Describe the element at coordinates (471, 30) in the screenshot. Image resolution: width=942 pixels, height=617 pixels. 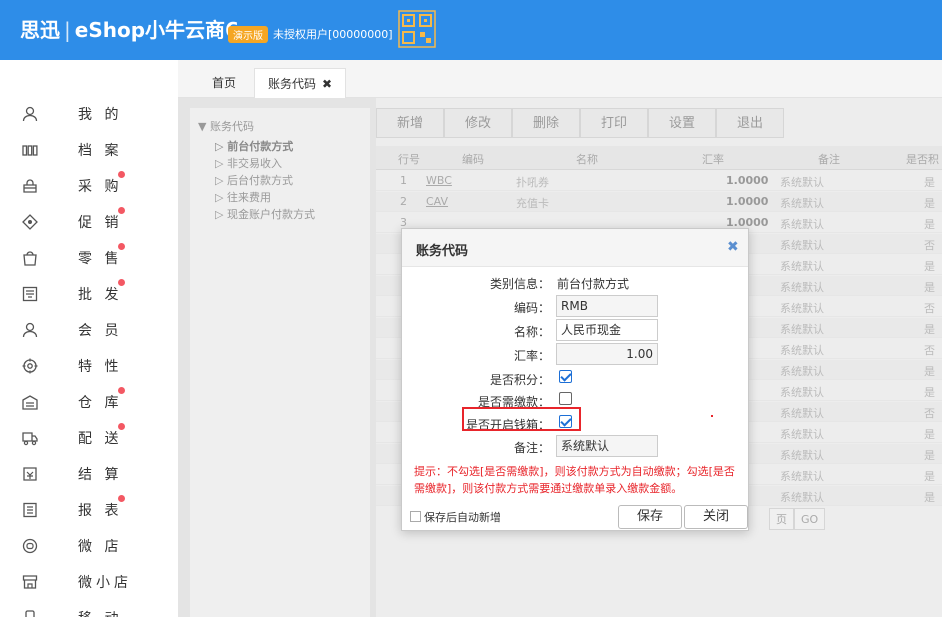
I see `top-header: 思迅 | eShop小牛云商6 演示版 未授权用户[00000000]` at that location.